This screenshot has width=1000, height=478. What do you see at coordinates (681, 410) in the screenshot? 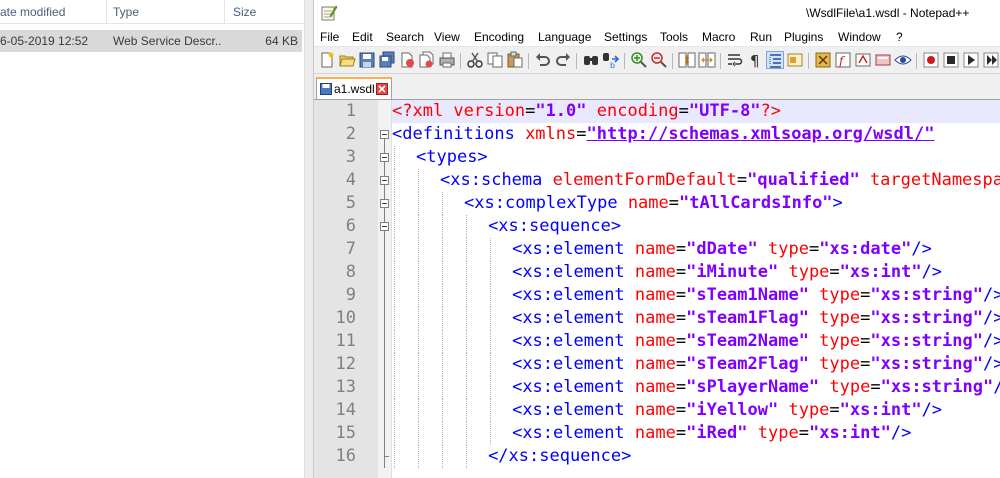
I see `equals-token: =` at bounding box center [681, 410].